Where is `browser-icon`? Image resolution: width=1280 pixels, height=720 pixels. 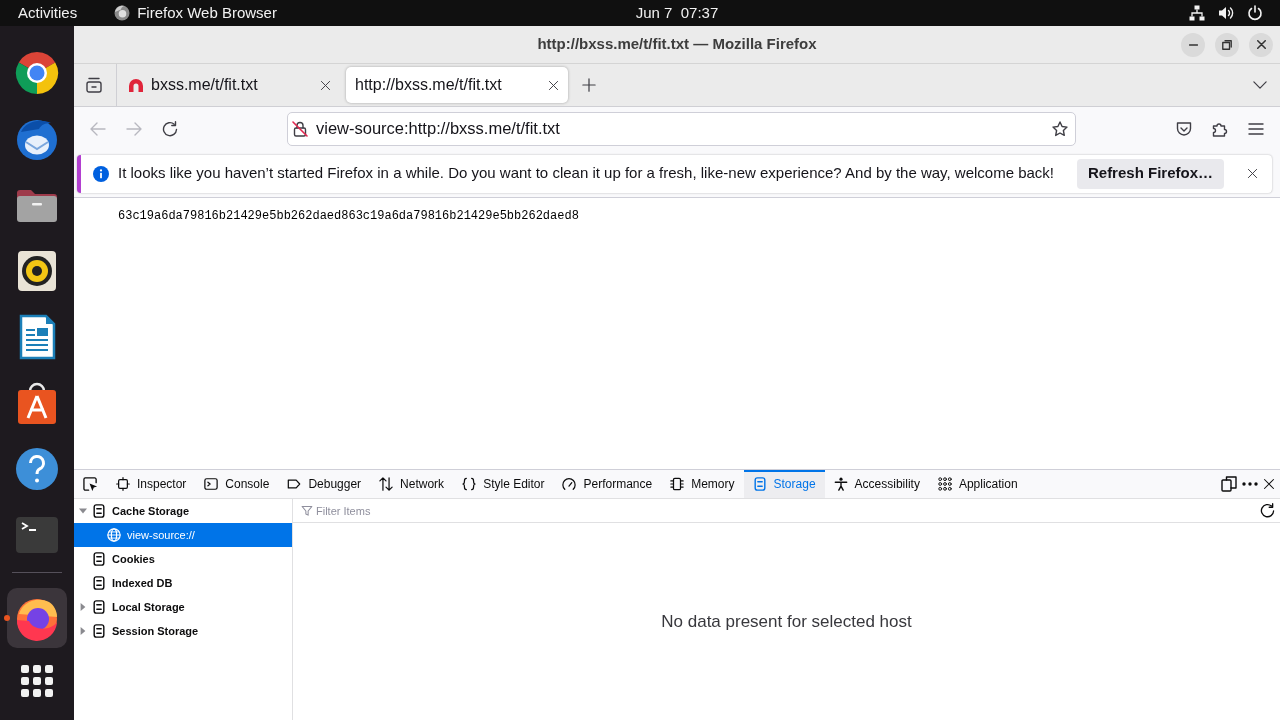 browser-icon is located at coordinates (37, 73).